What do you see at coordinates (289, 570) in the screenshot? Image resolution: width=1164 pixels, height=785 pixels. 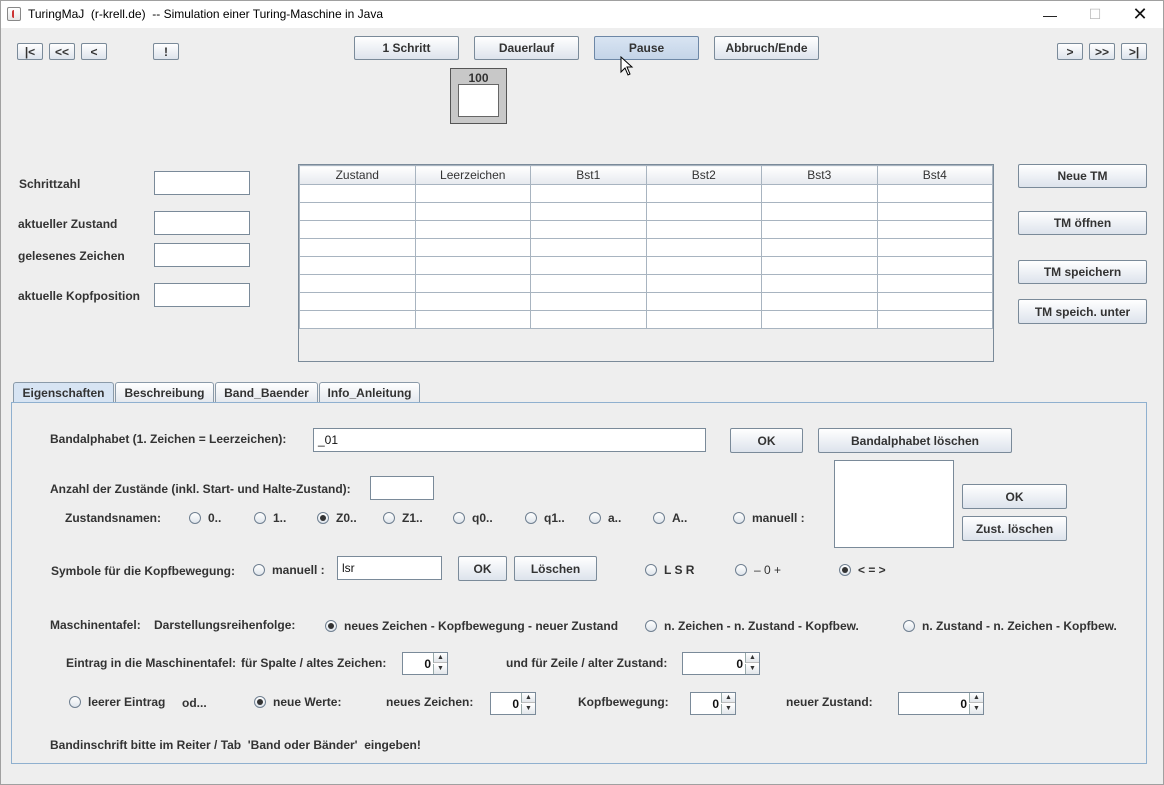 I see `head-symbols-radio-manual: manuell :` at bounding box center [289, 570].